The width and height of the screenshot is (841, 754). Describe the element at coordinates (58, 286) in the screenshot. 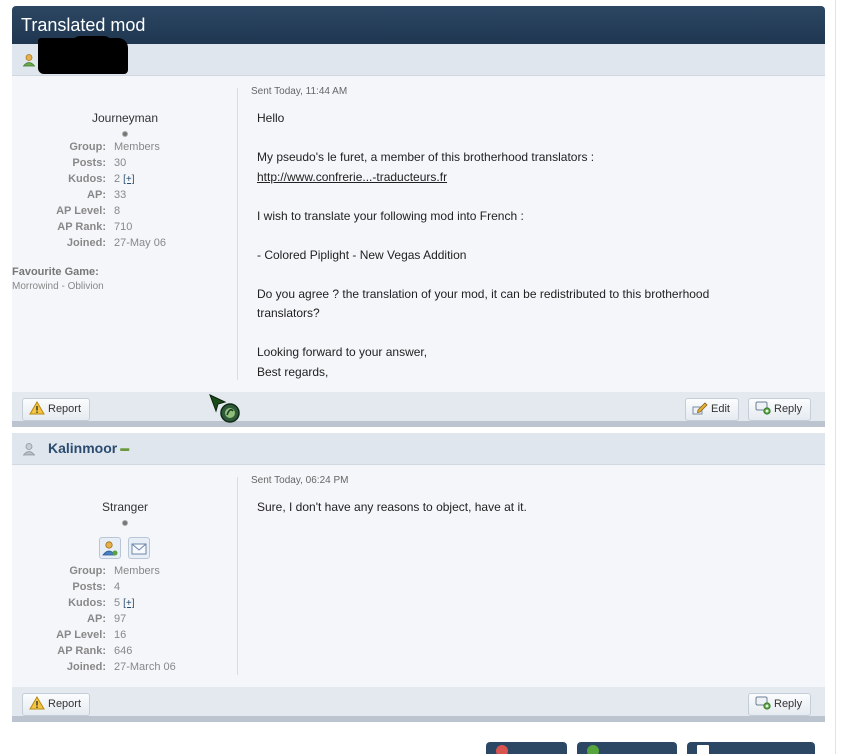

I see `favourite-game-value: Morrowind - Oblivion` at that location.